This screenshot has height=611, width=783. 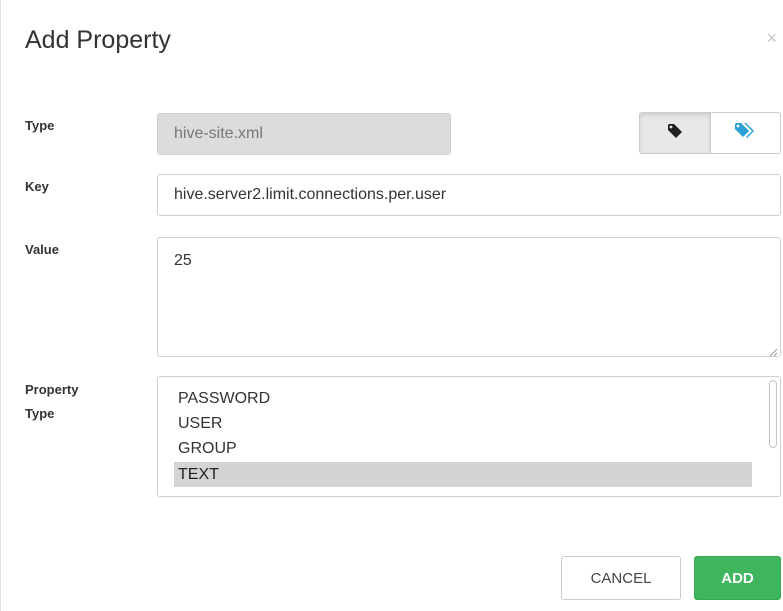 What do you see at coordinates (621, 578) in the screenshot?
I see `cancel-button: CANCEL` at bounding box center [621, 578].